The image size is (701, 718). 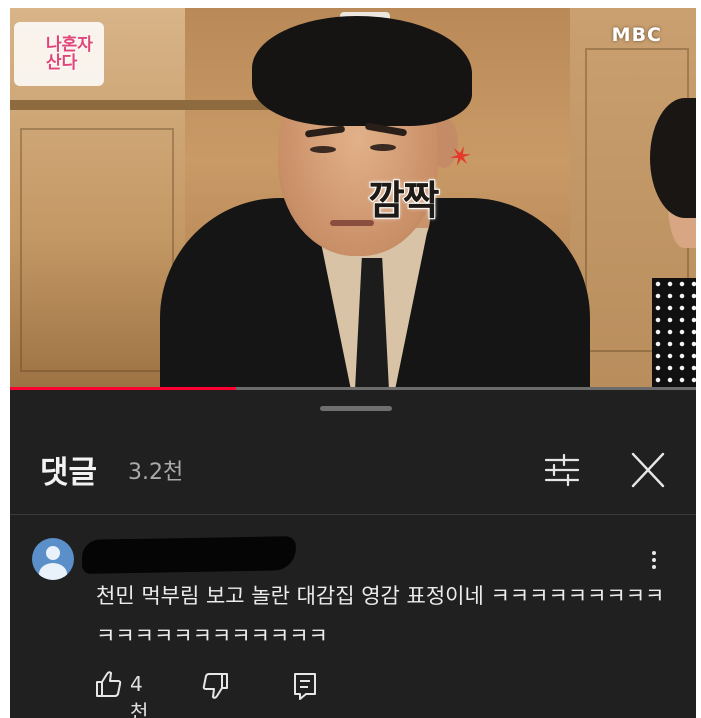 I want to click on wall-panel, so click(x=97, y=250).